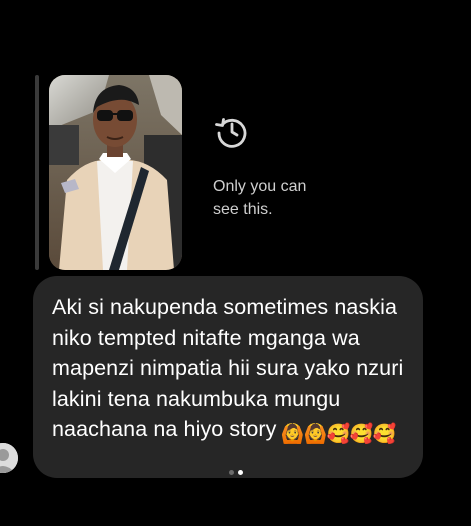 Image resolution: width=471 pixels, height=526 pixels. What do you see at coordinates (240, 472) in the screenshot?
I see `pager-dot-active` at bounding box center [240, 472].